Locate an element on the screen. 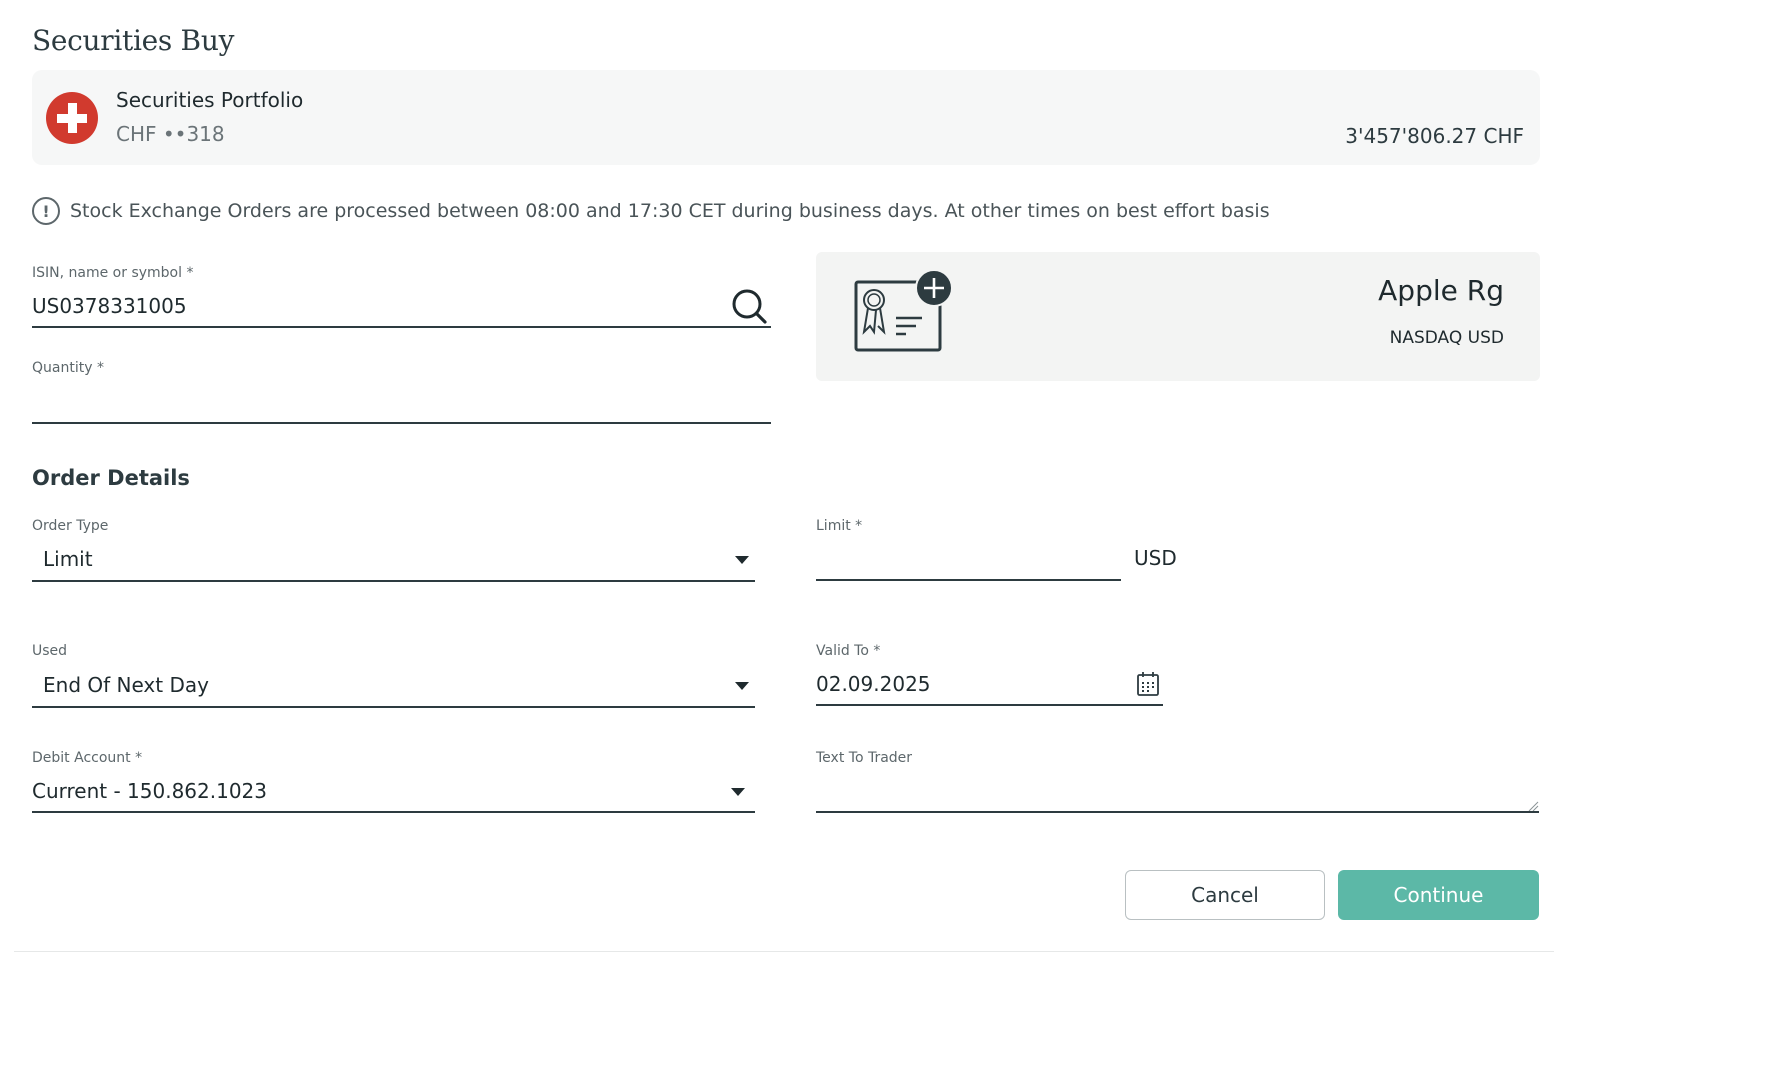  search-icon is located at coordinates (749, 306).